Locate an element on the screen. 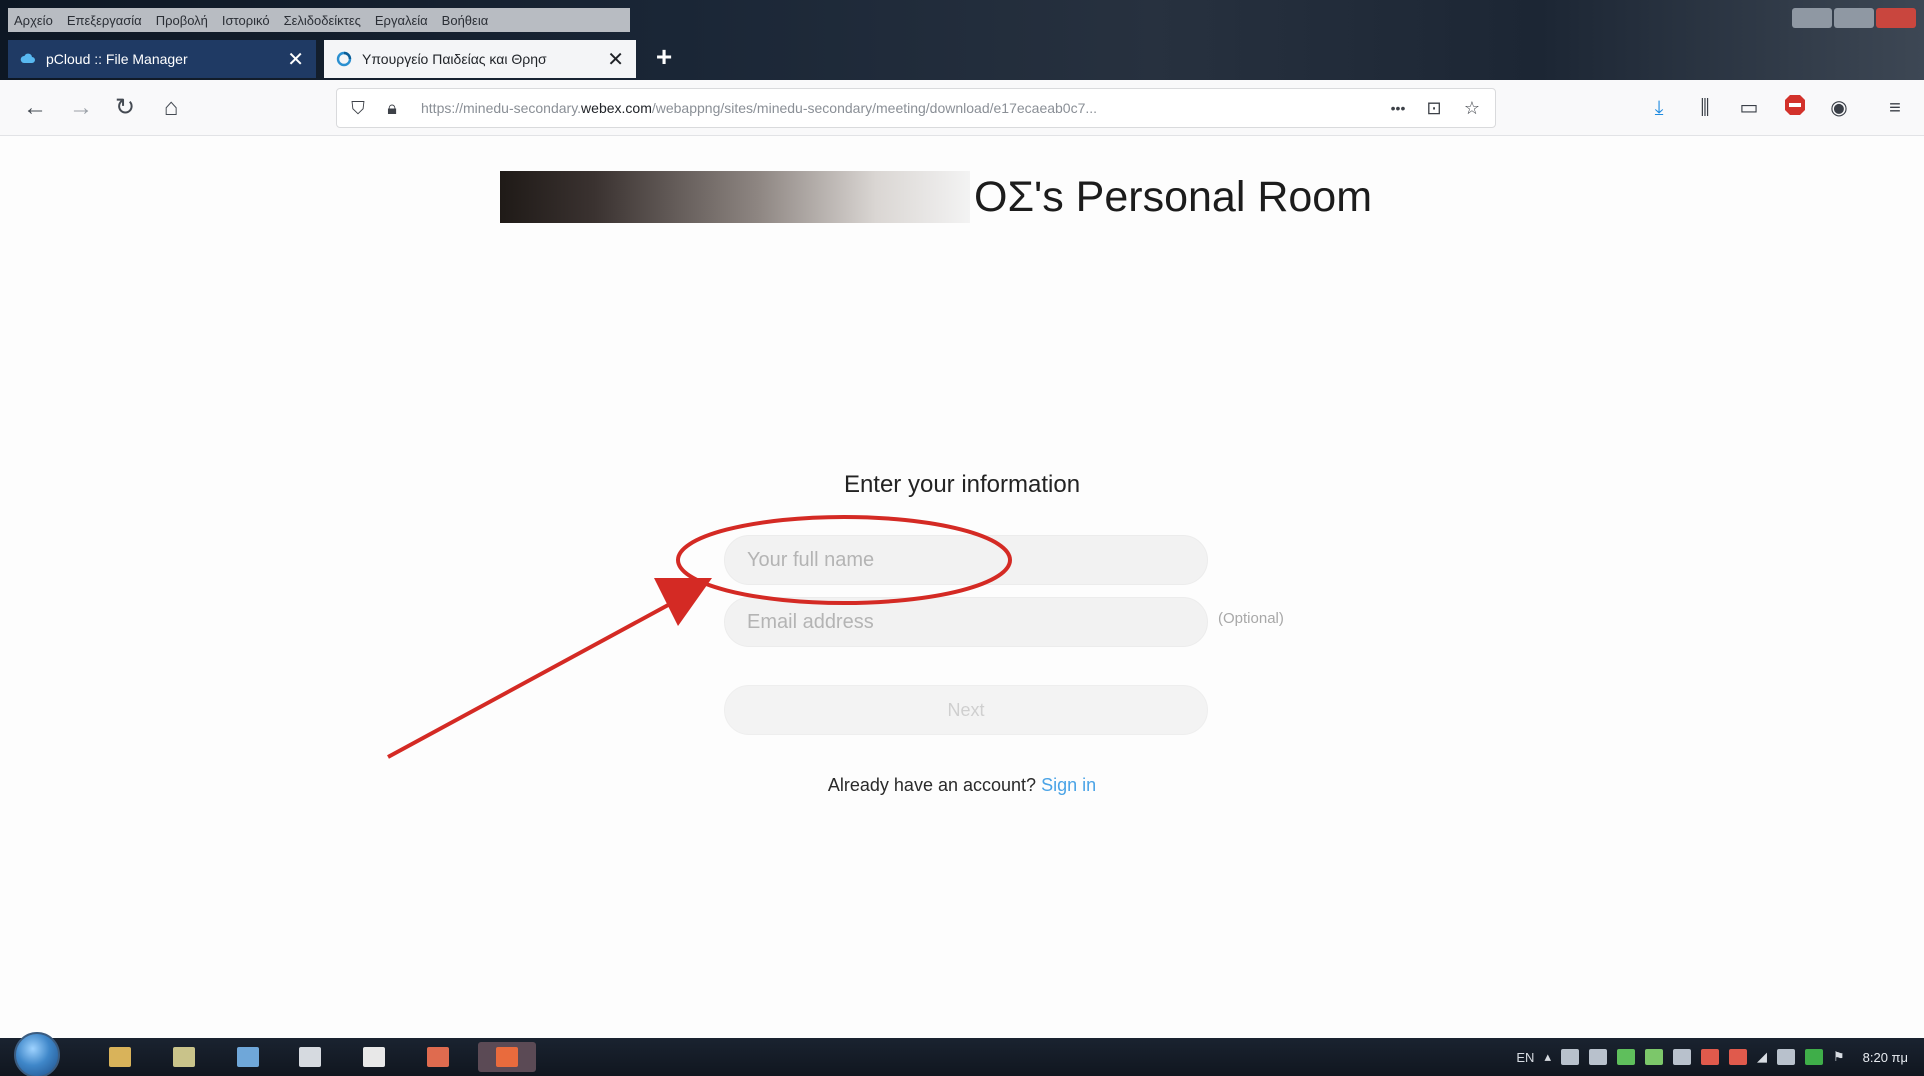 The width and height of the screenshot is (1924, 1076). clock: 8:20 πμ is located at coordinates (1885, 1057).